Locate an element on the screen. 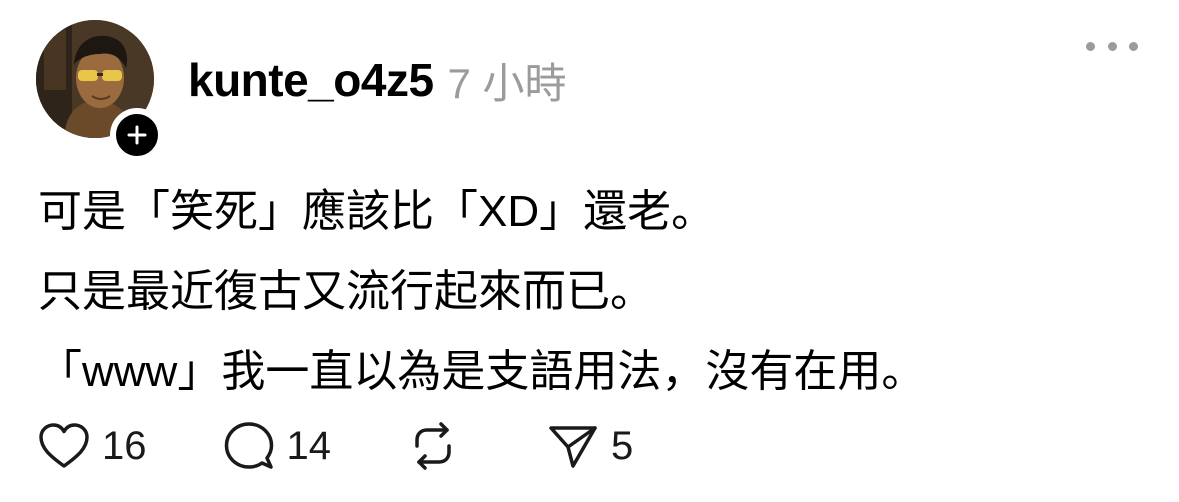 This screenshot has width=1179, height=502. share-count: 5 is located at coordinates (622, 445).